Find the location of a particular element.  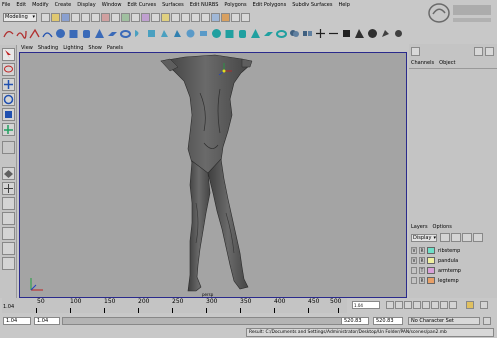

playback-start-field: 1.04 is located at coordinates (47, 321).